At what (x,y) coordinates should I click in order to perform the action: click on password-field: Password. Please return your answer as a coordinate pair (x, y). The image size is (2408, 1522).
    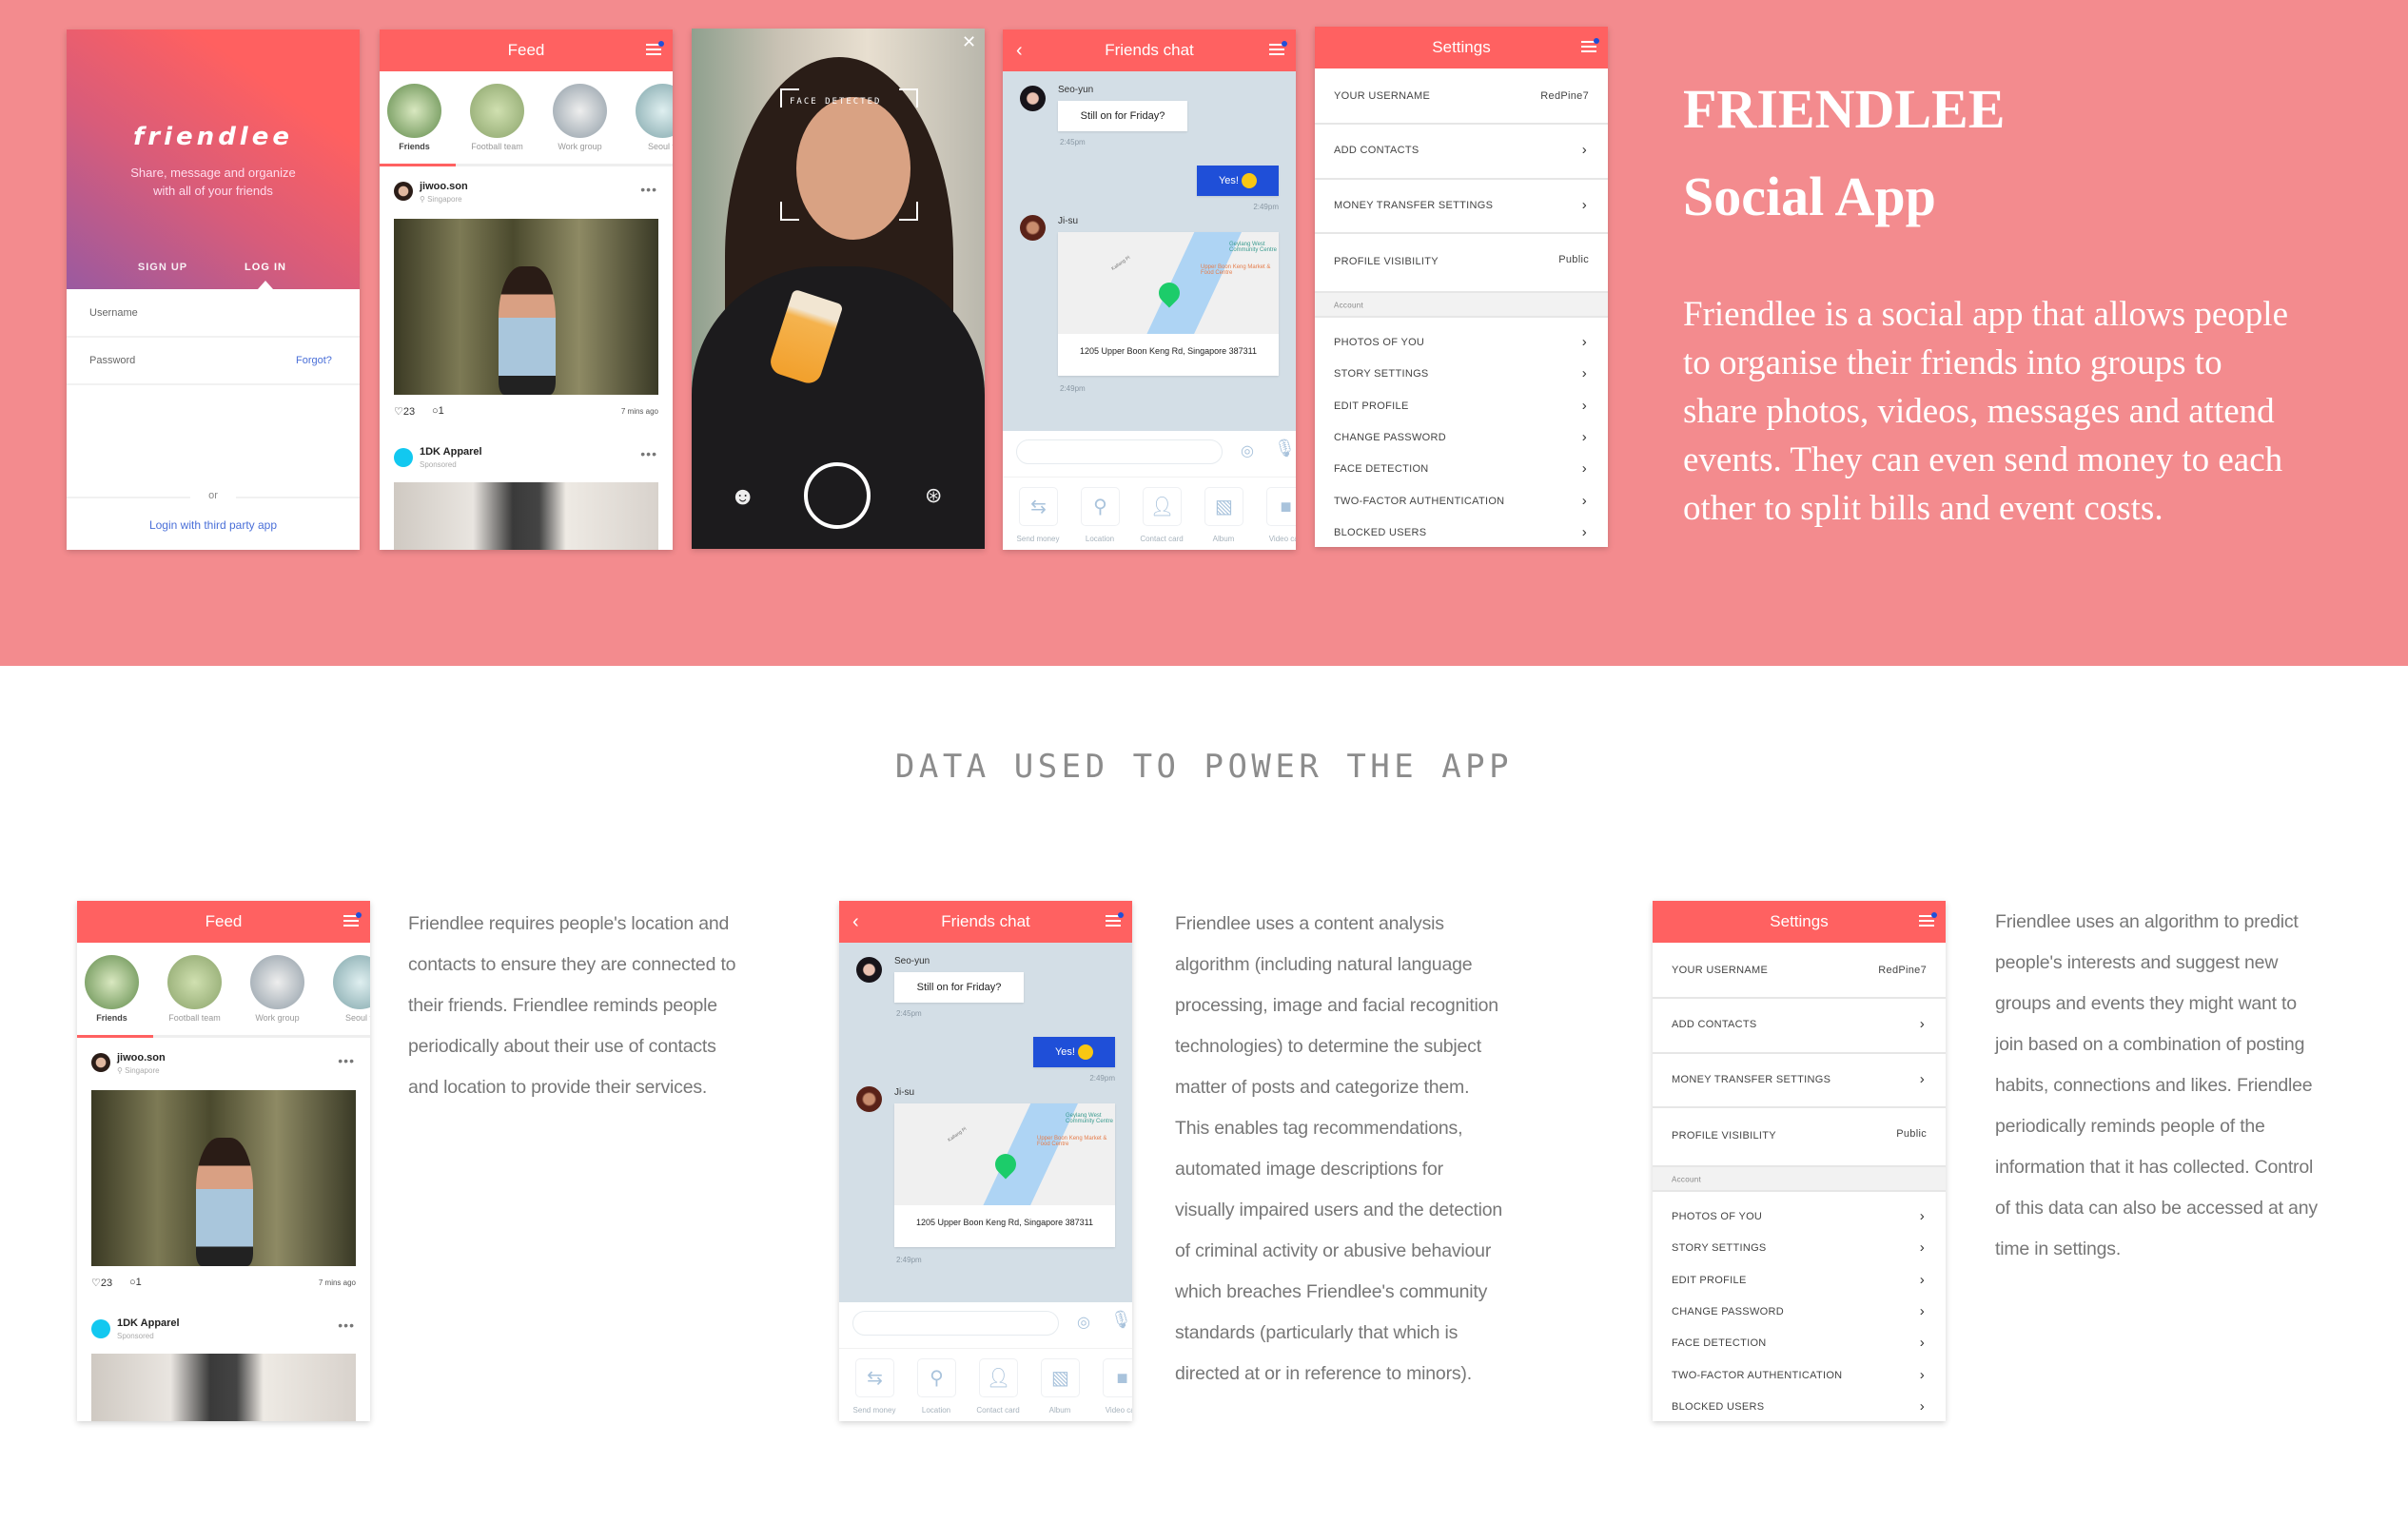
    Looking at the image, I should click on (112, 360).